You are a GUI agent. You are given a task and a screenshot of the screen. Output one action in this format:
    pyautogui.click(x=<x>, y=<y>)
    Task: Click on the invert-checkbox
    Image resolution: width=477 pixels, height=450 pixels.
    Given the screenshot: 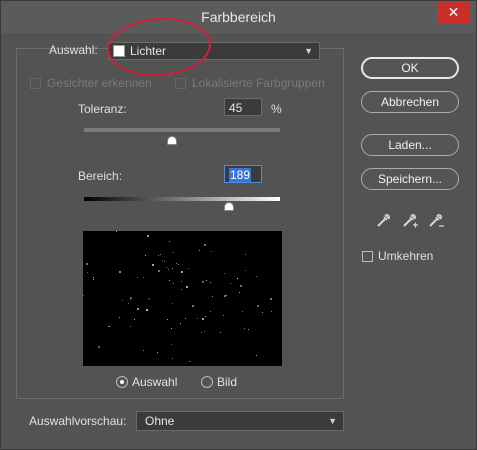 What is the action you would take?
    pyautogui.click(x=367, y=256)
    